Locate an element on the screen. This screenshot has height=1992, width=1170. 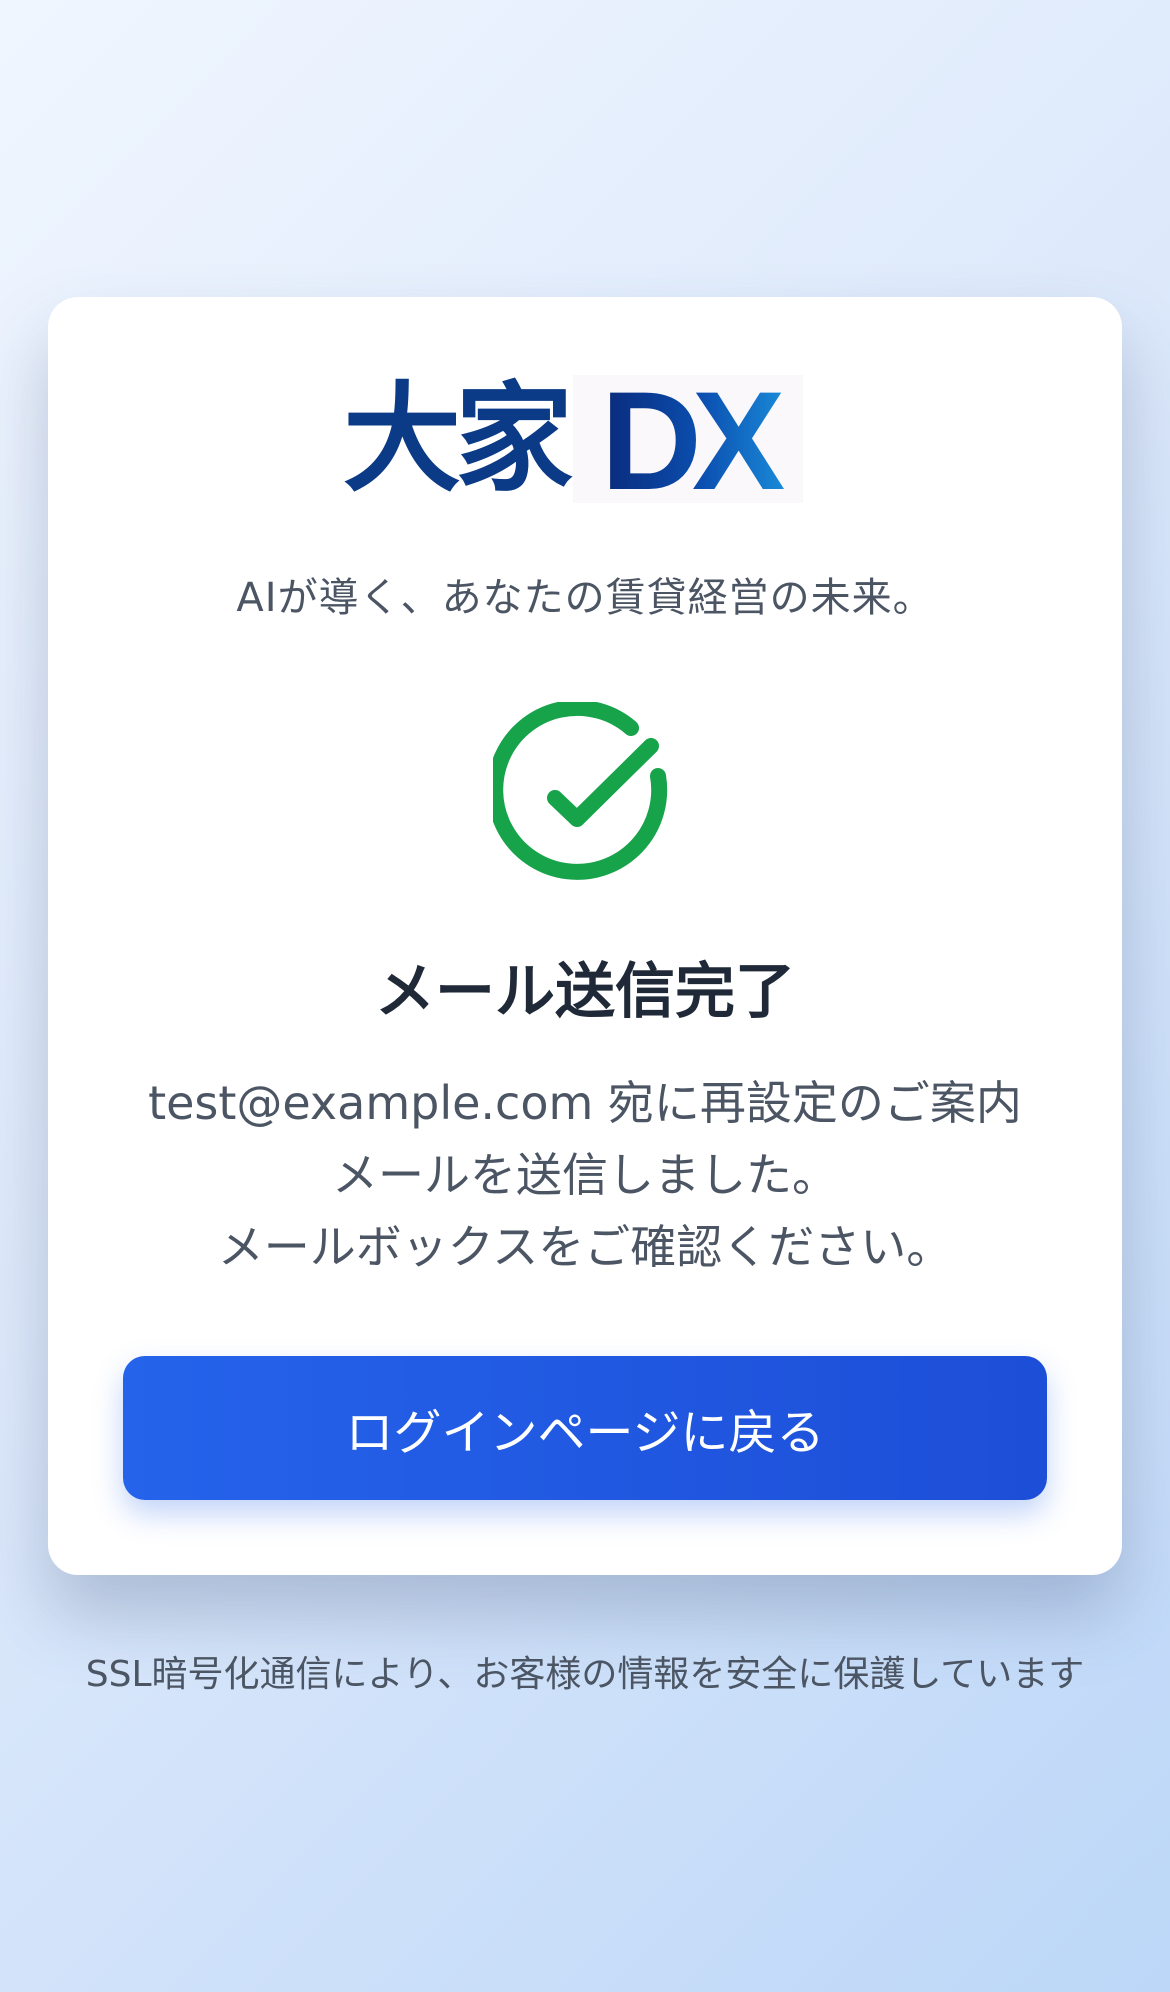
svg-text: DX is located at coordinates (693, 439).